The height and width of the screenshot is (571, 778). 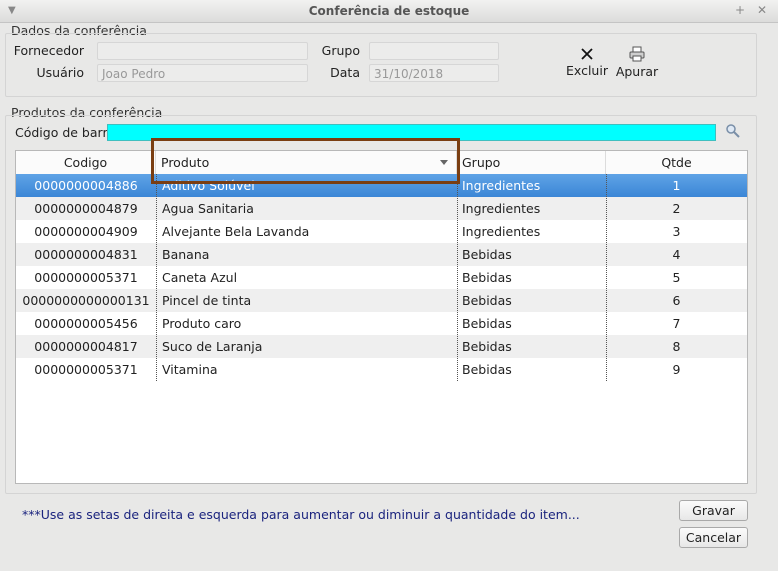 I want to click on cell-codigo: 0000000000000131, so click(x=86, y=300).